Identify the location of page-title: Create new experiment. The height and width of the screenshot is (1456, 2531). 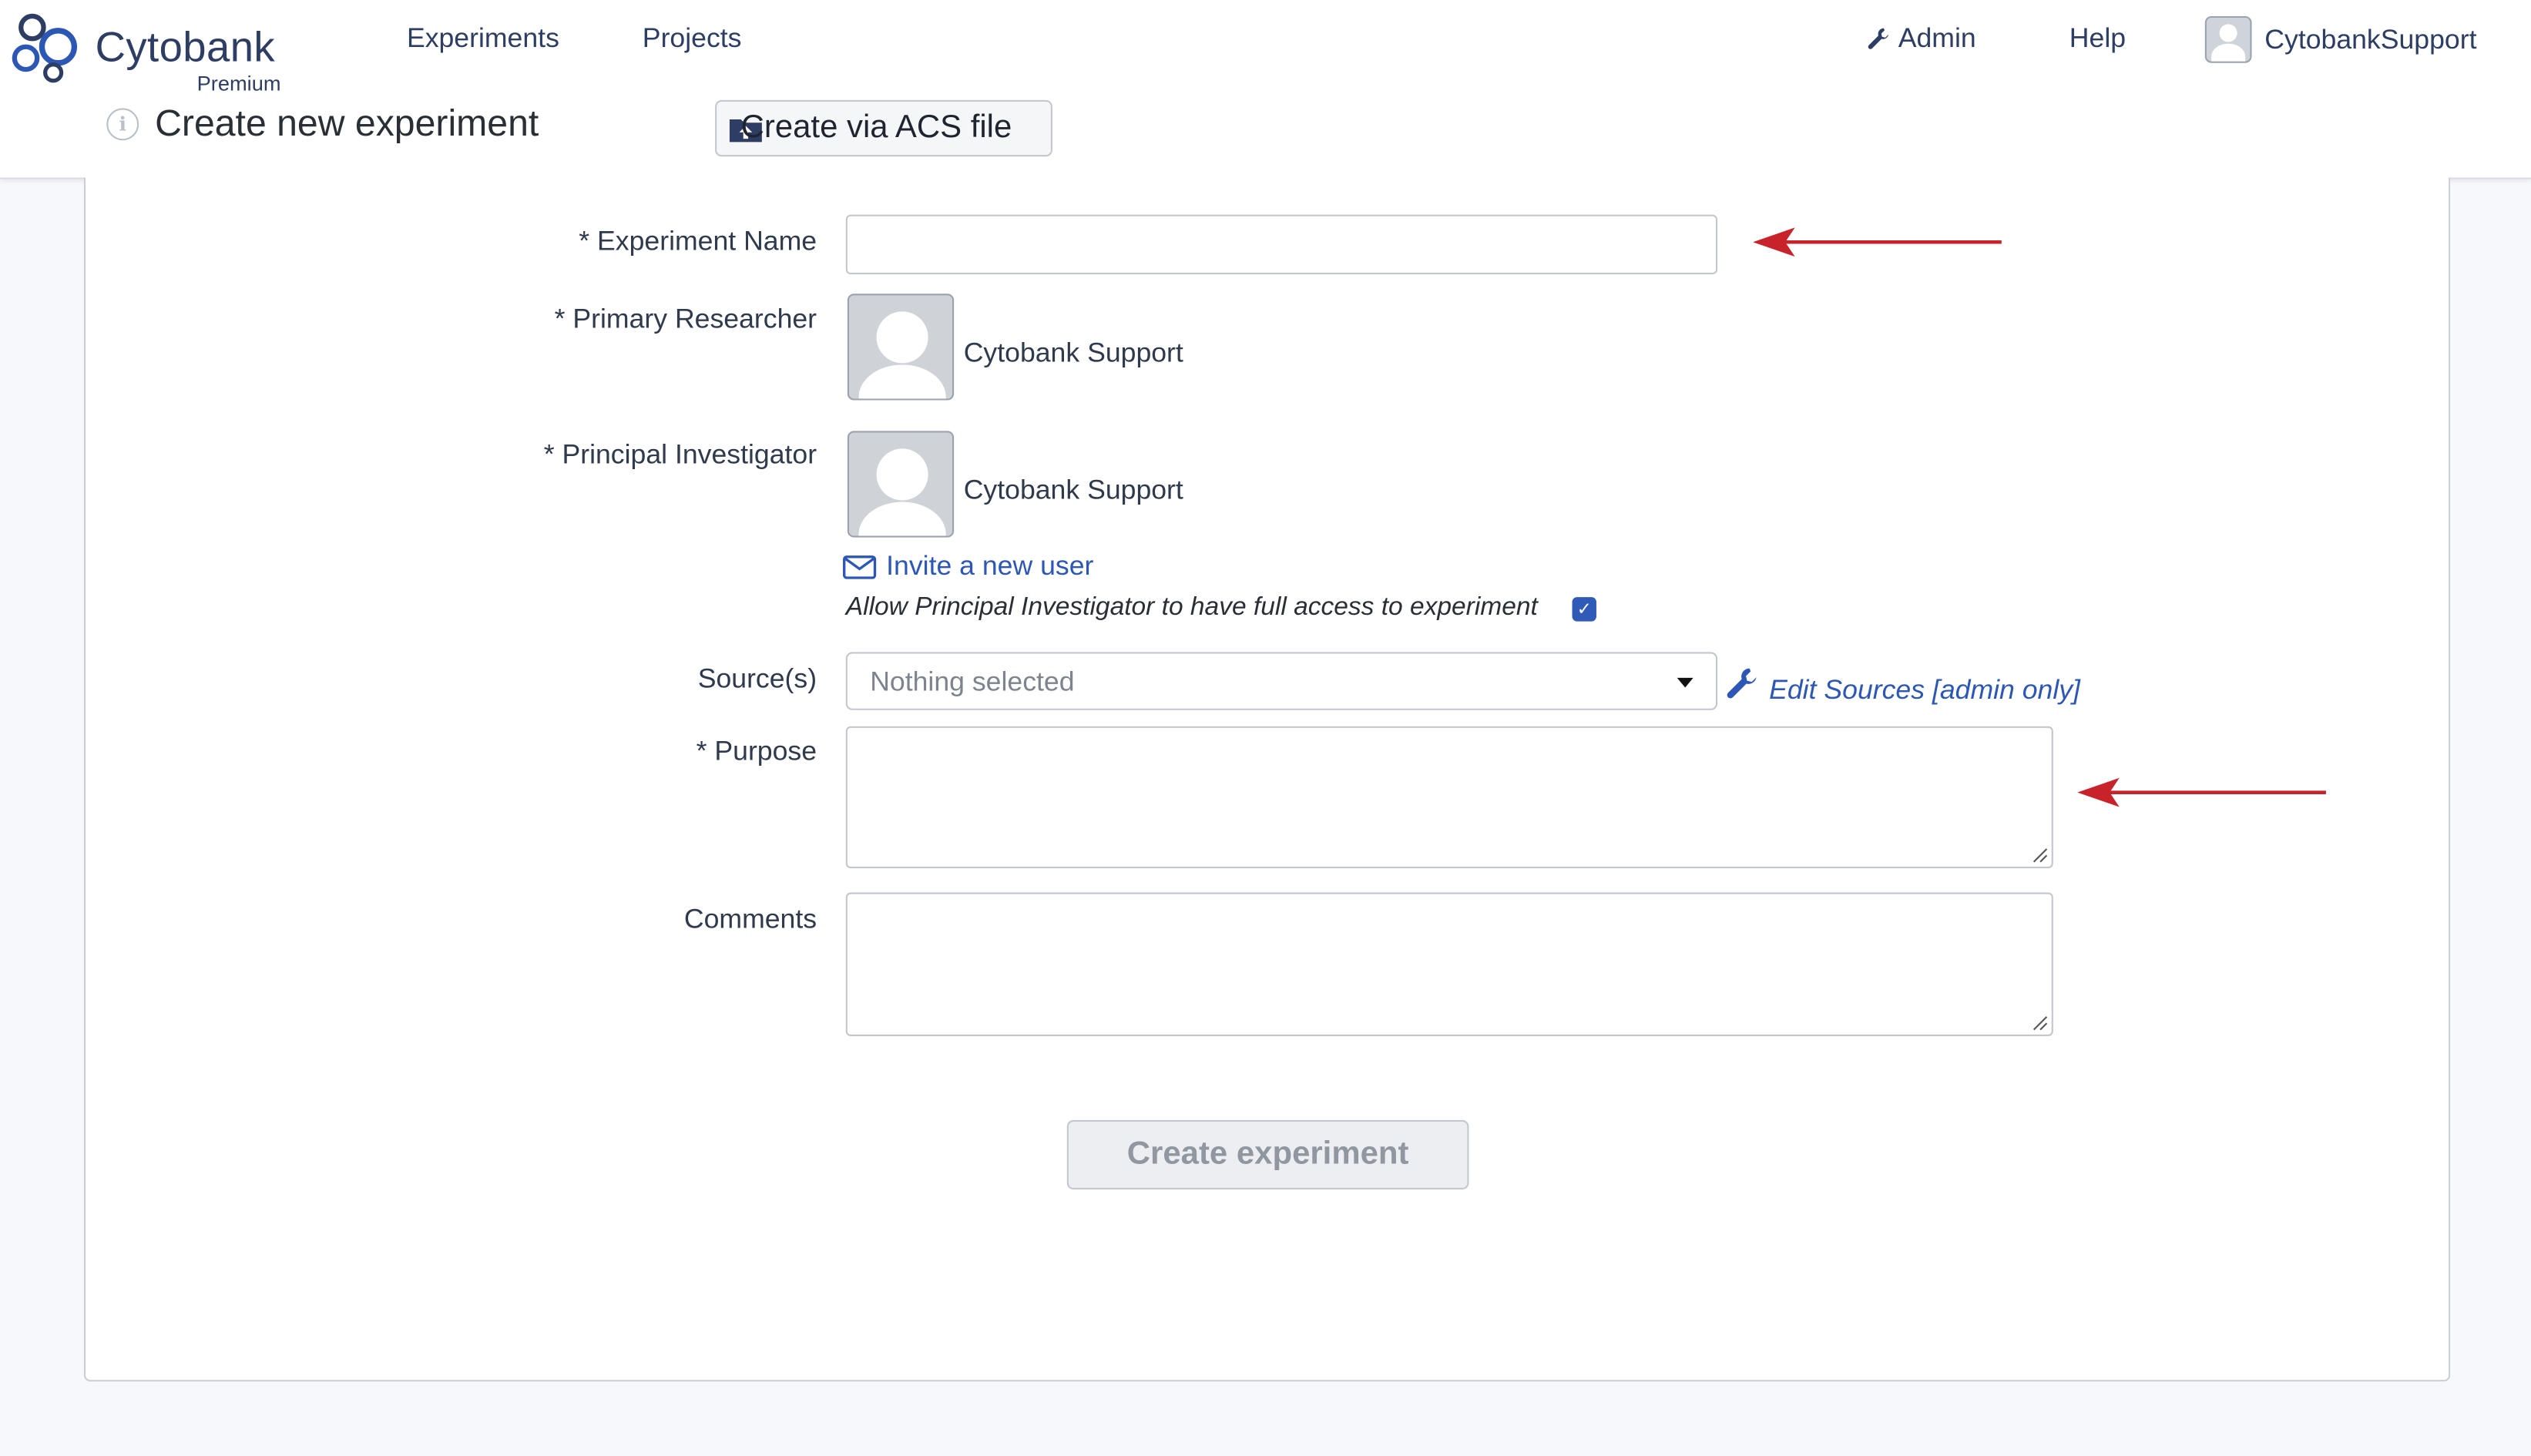
(347, 123).